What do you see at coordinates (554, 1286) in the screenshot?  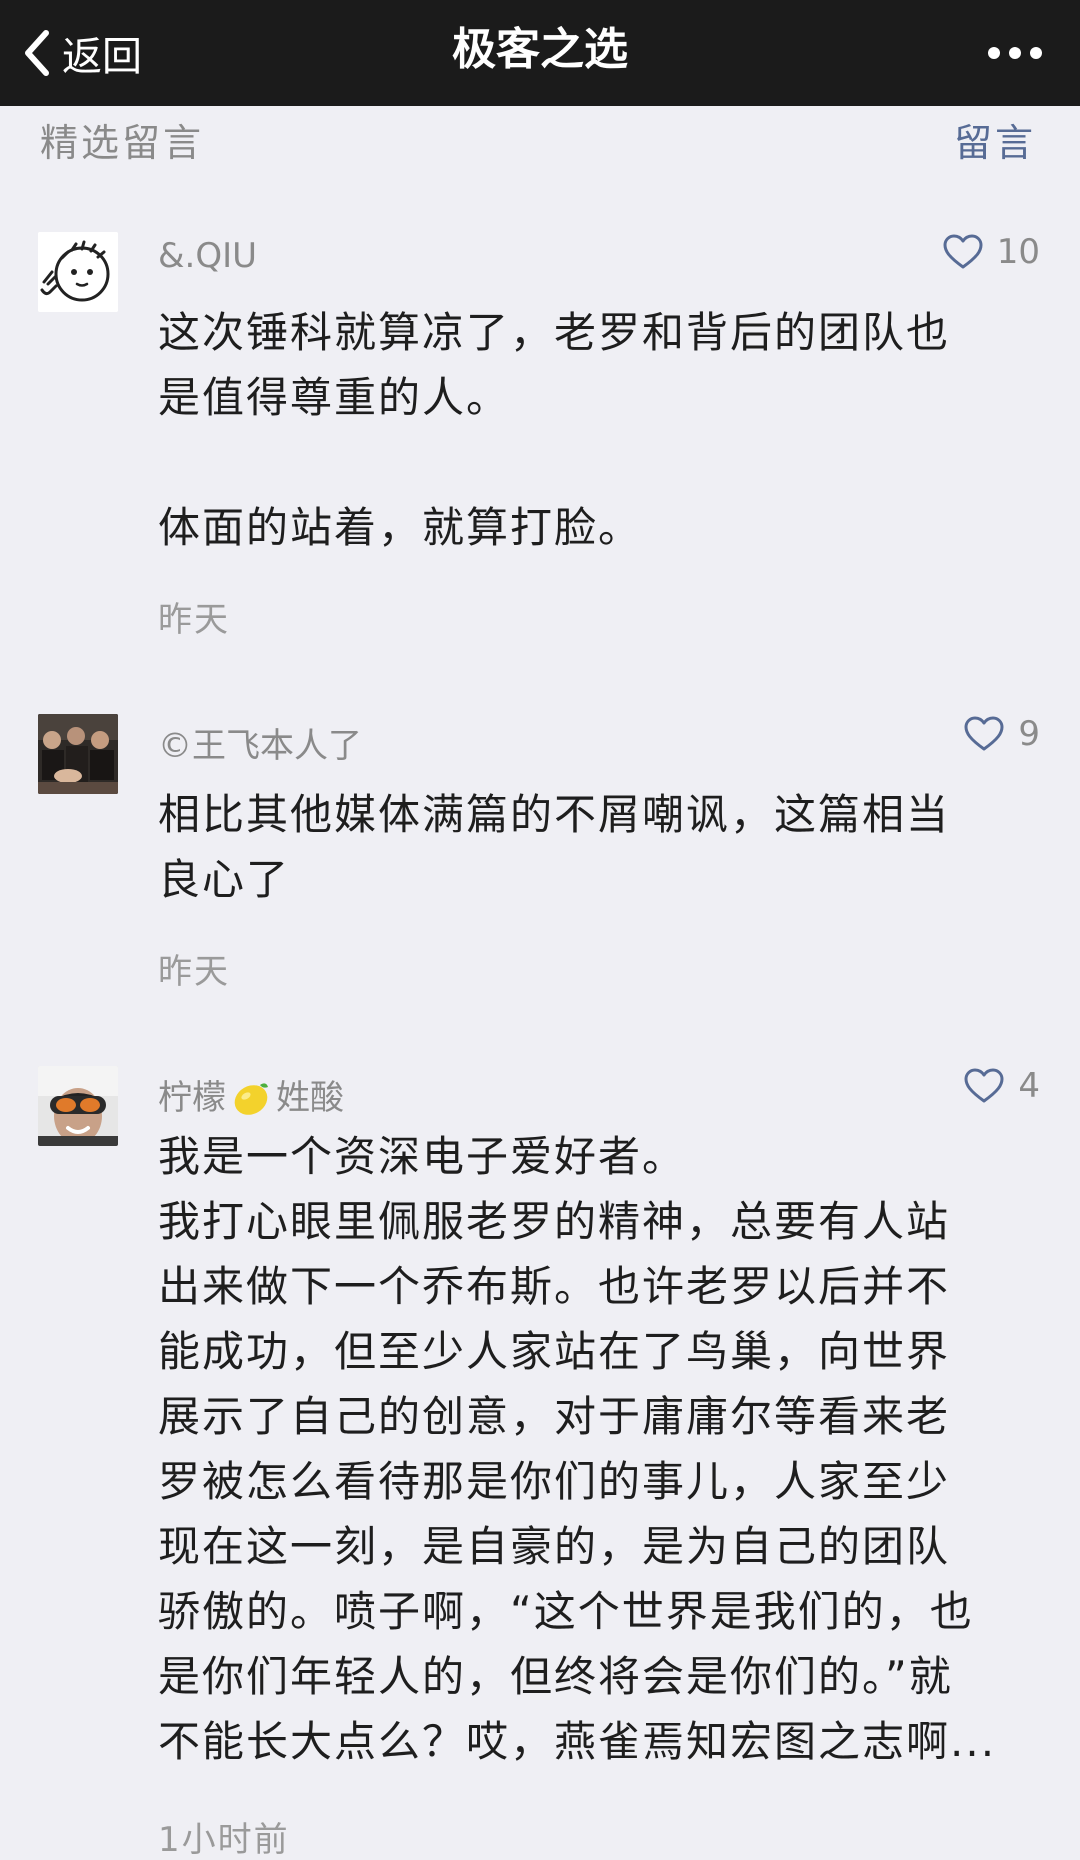 I see `comment-line: 出来做下一个乔布斯。也许老罗以后并不` at bounding box center [554, 1286].